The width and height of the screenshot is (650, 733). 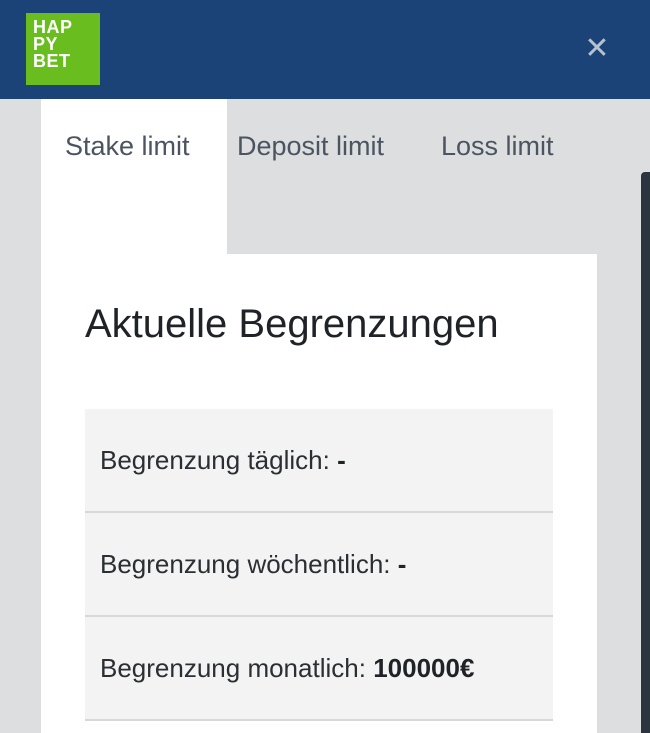 I want to click on tab-stake-limit-label: Stake limit, so click(x=127, y=146).